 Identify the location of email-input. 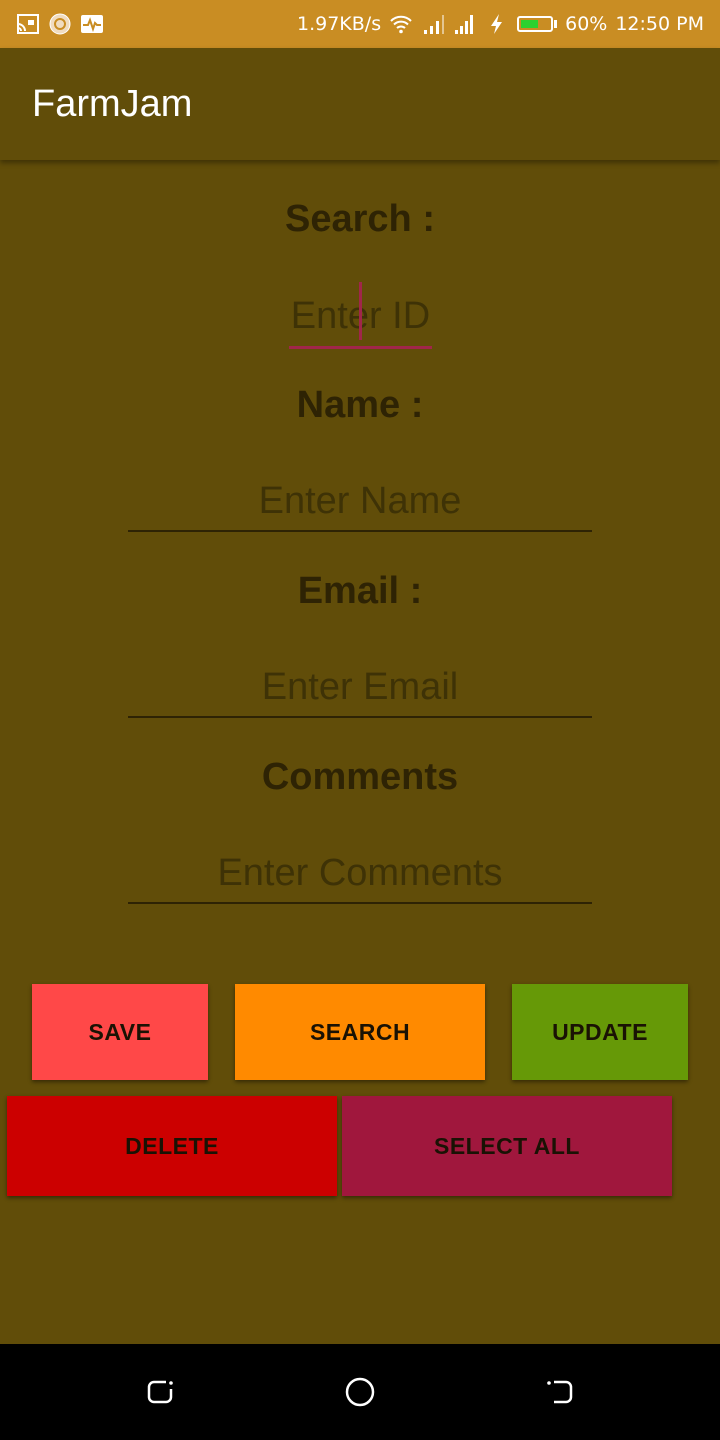
(360, 688).